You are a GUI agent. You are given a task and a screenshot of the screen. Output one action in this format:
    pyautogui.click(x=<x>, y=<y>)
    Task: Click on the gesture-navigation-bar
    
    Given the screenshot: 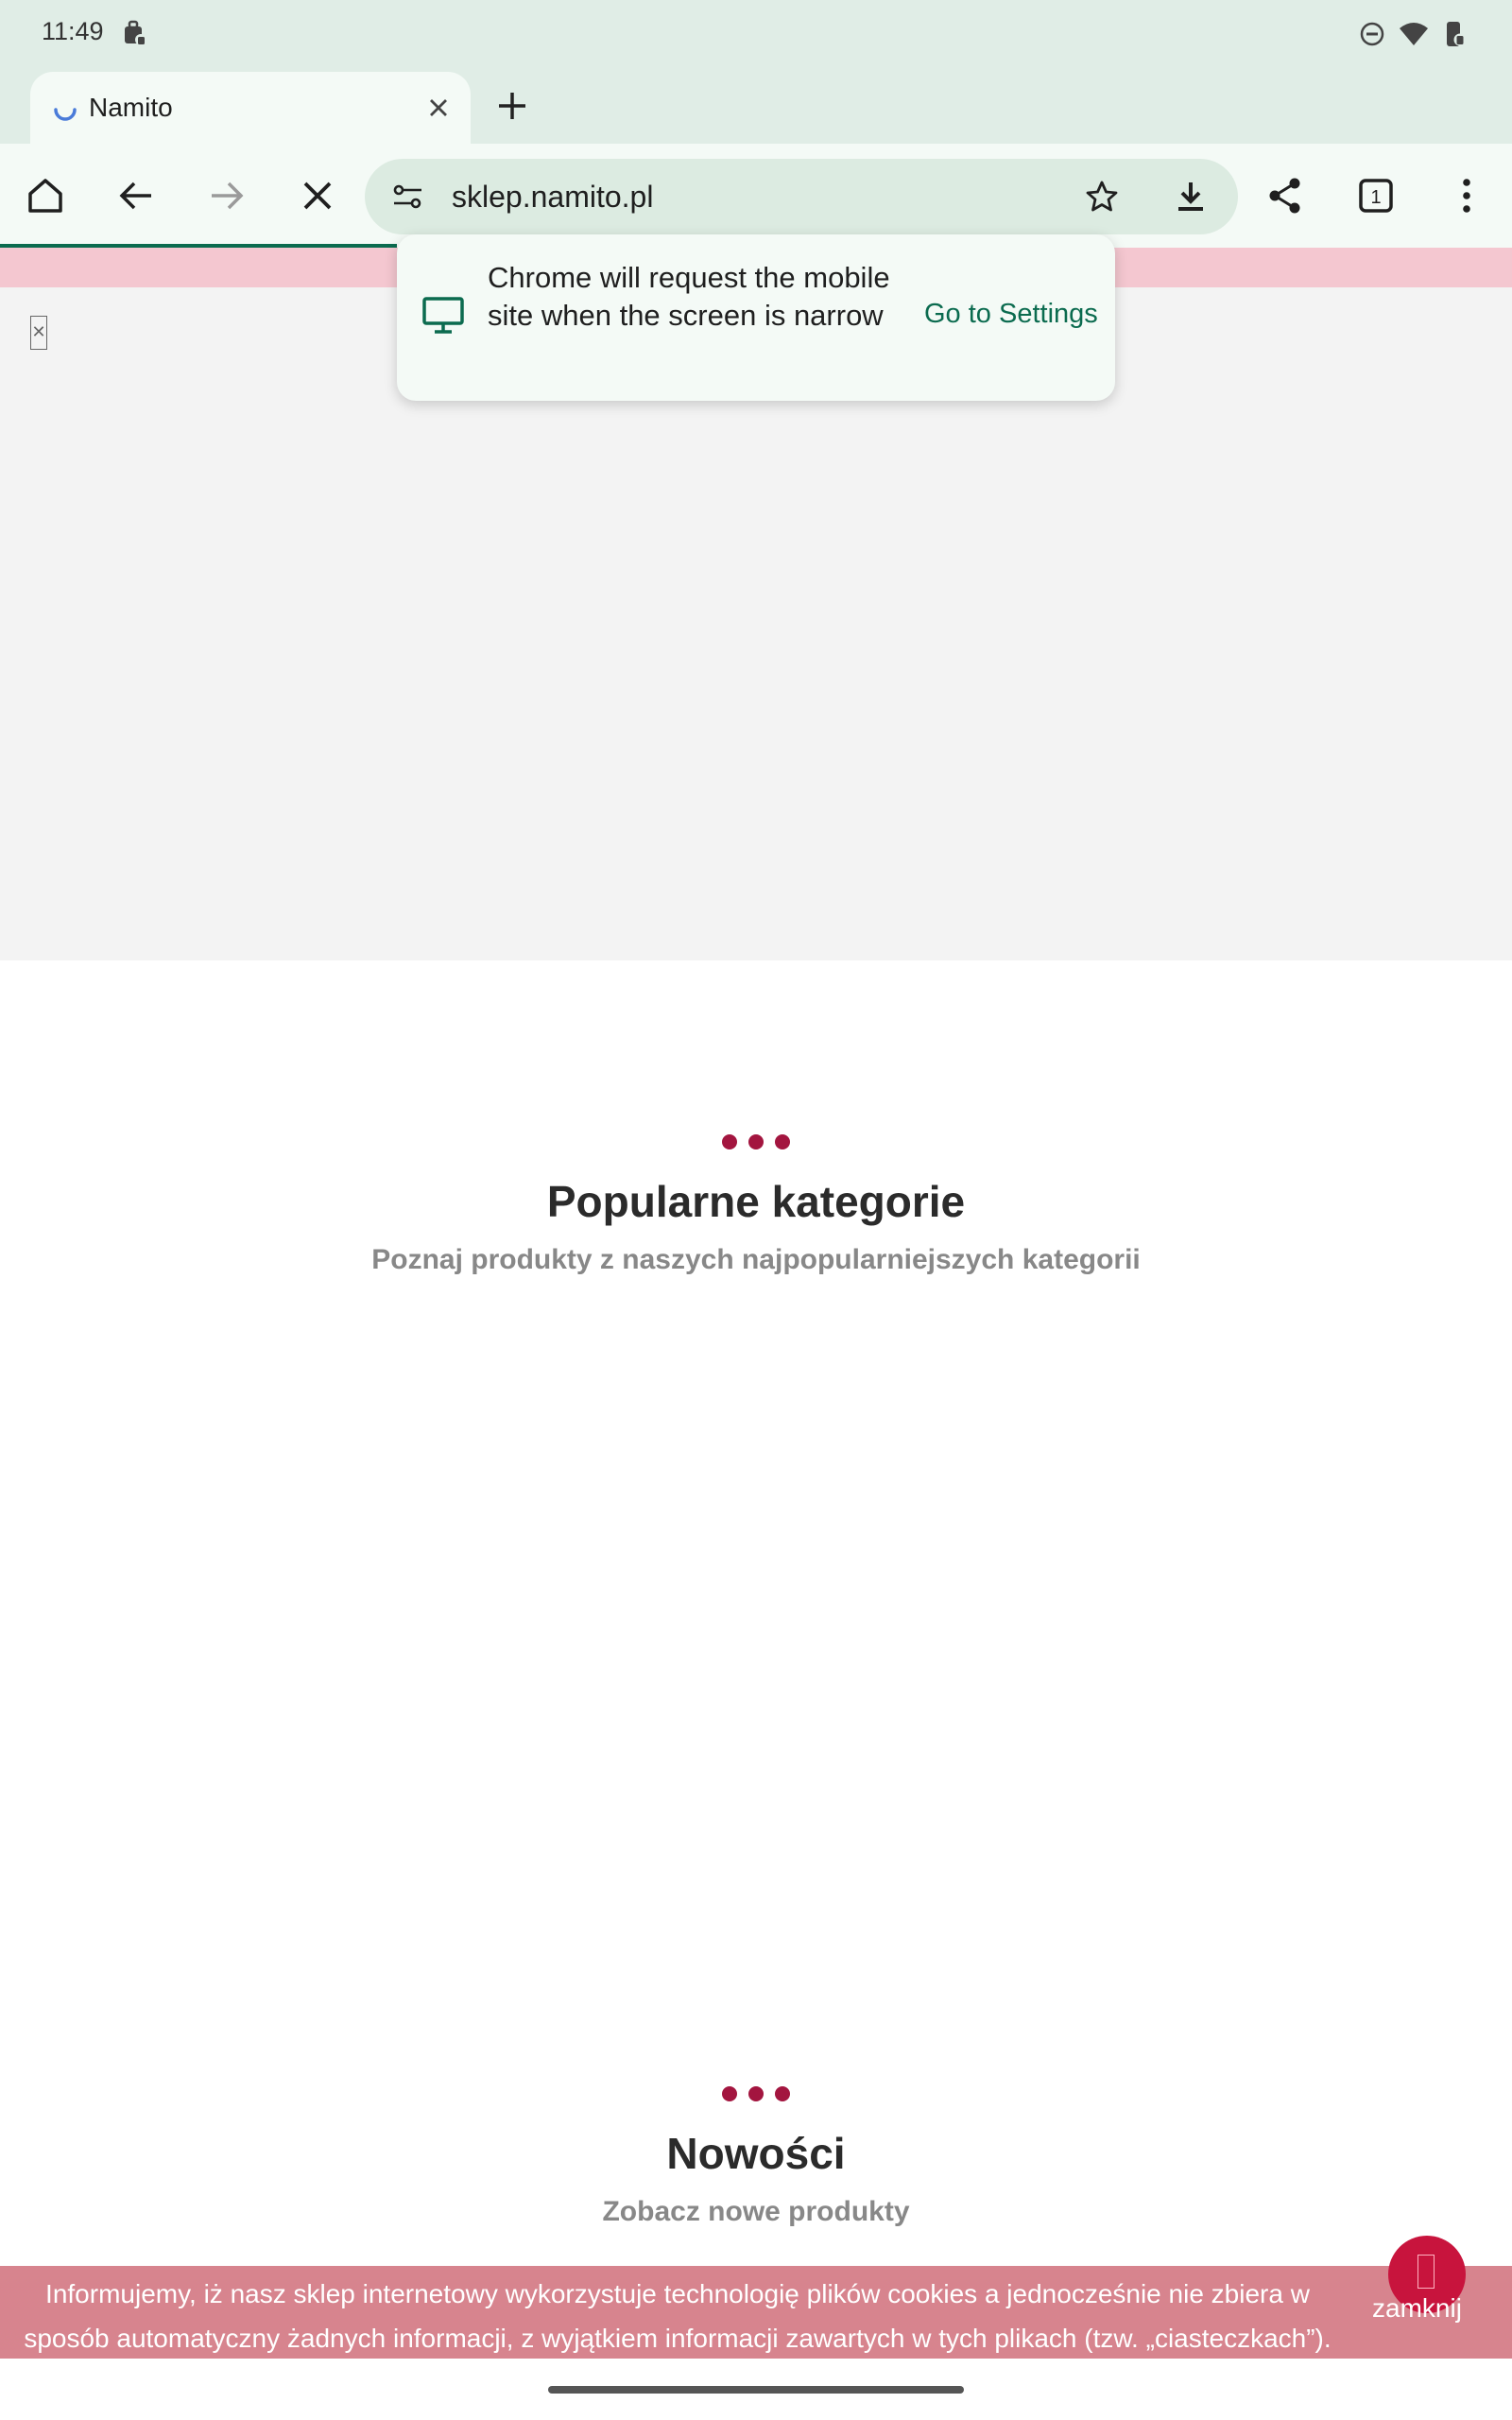 What is the action you would take?
    pyautogui.click(x=756, y=2390)
    